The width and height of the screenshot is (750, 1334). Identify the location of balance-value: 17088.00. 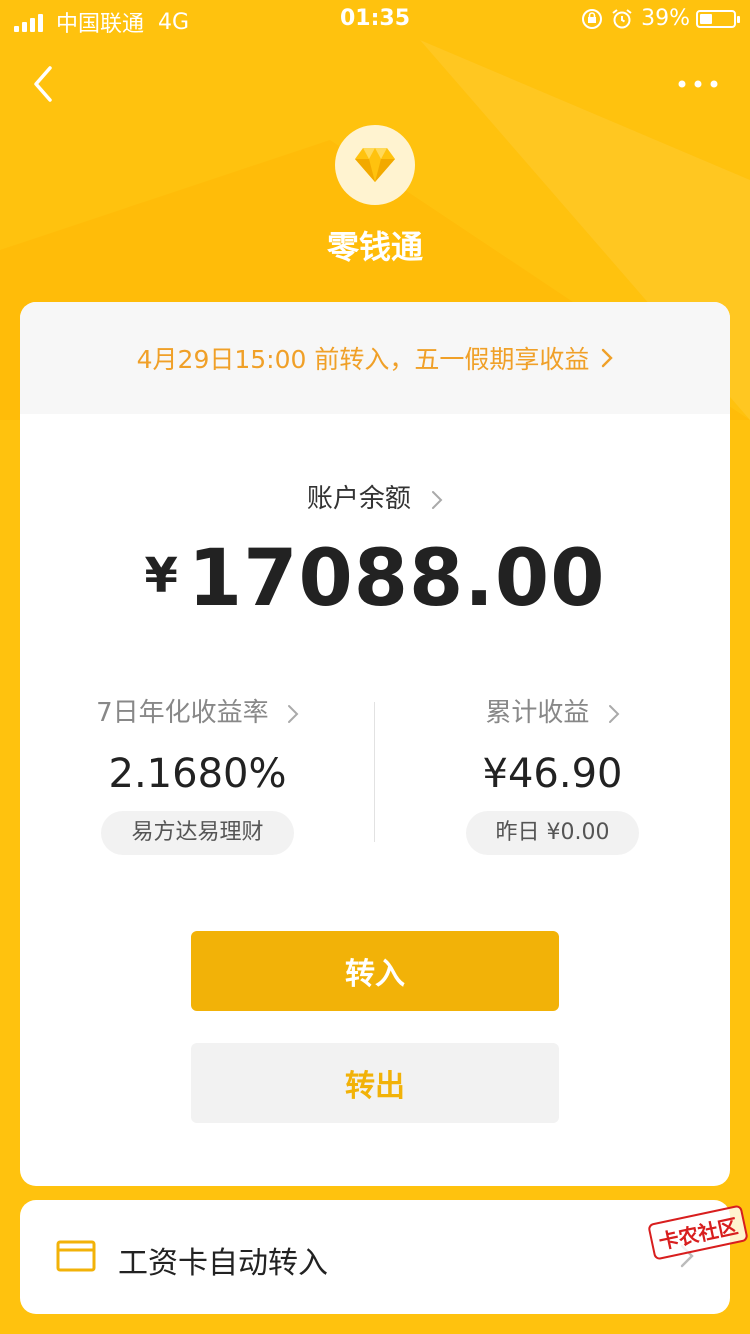
(396, 579).